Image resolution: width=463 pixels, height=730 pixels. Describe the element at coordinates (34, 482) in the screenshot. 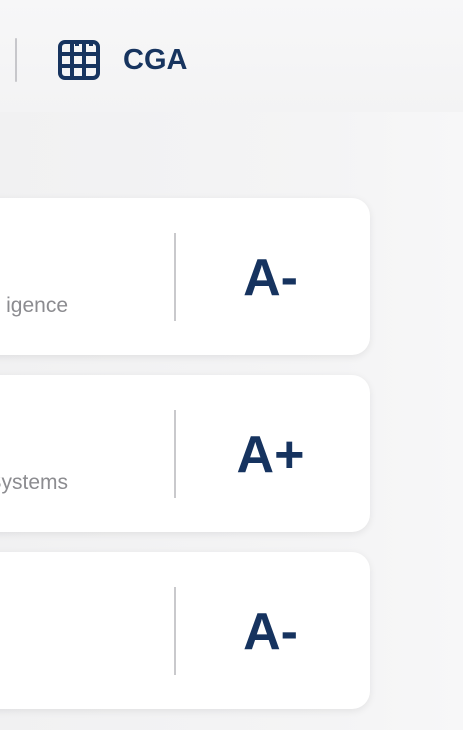

I see `card-subtitle: t Systems` at that location.